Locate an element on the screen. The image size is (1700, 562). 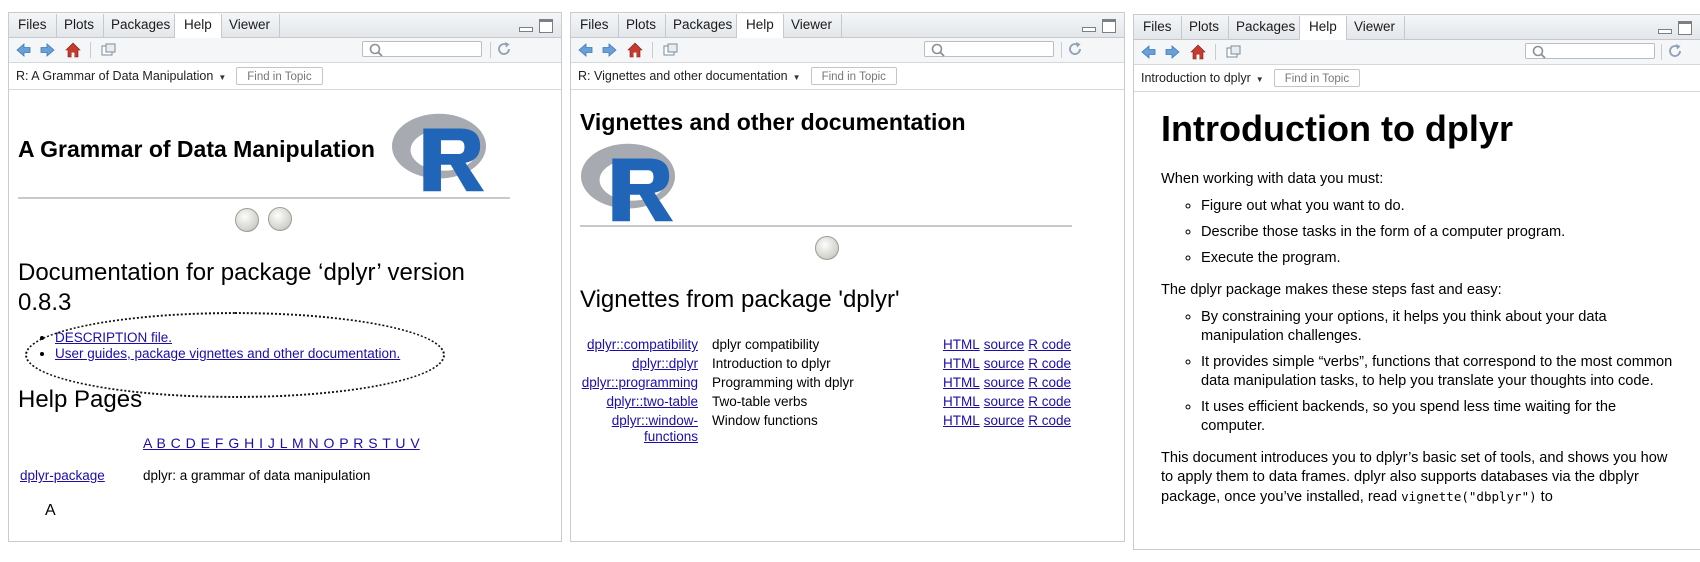
nav-back-icon is located at coordinates (247, 220).